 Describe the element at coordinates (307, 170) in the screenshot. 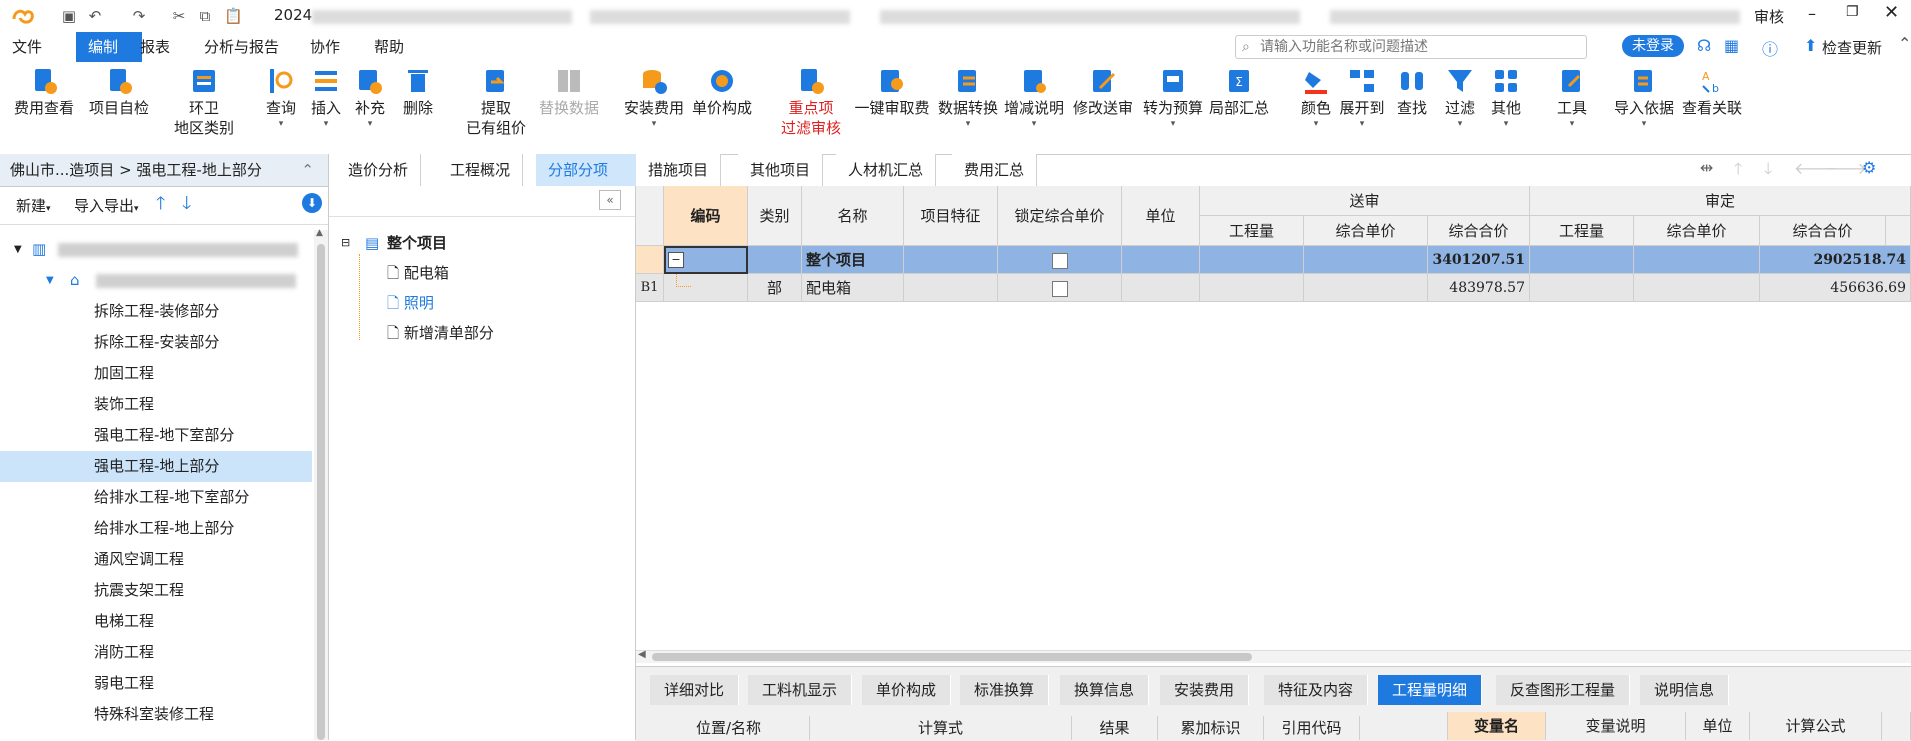

I see `collapse-up-icon: ⌃` at that location.